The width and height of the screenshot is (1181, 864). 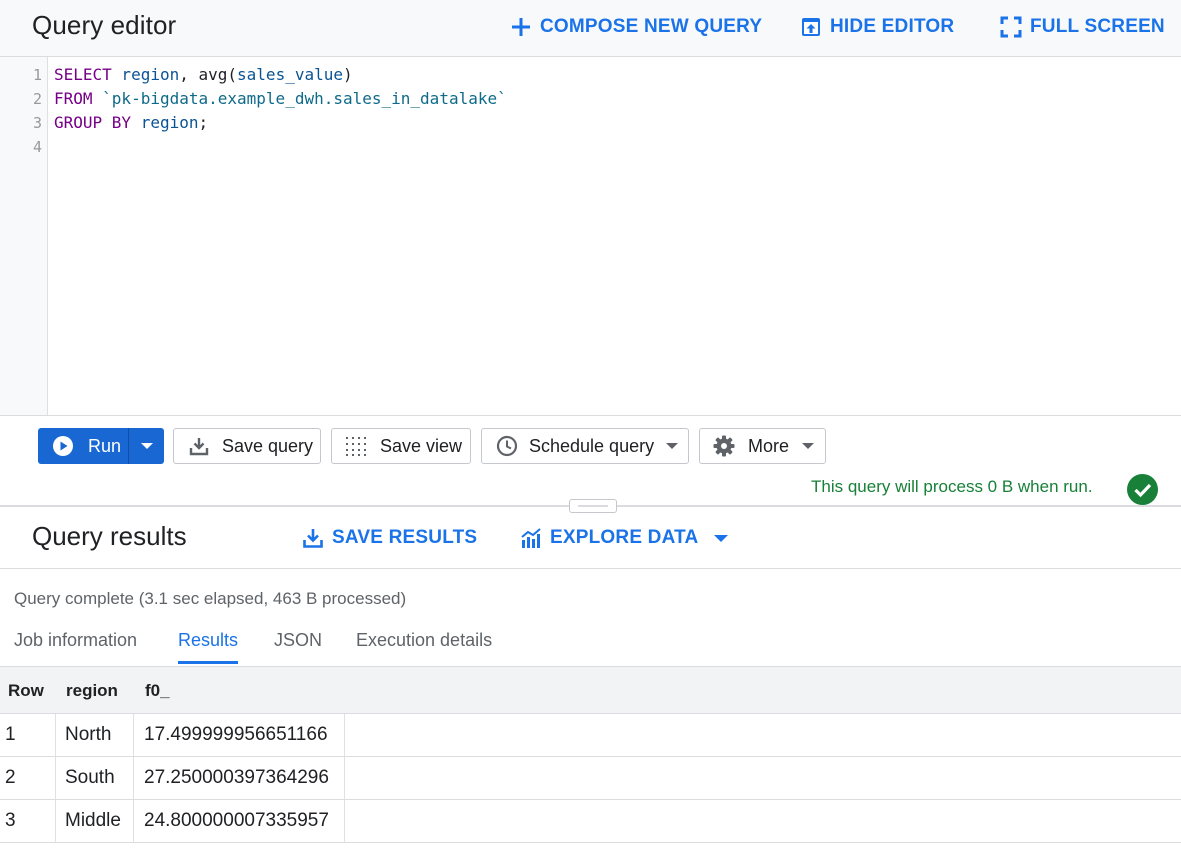 What do you see at coordinates (892, 26) in the screenshot?
I see `hide-editor-label: HIDE EDITOR` at bounding box center [892, 26].